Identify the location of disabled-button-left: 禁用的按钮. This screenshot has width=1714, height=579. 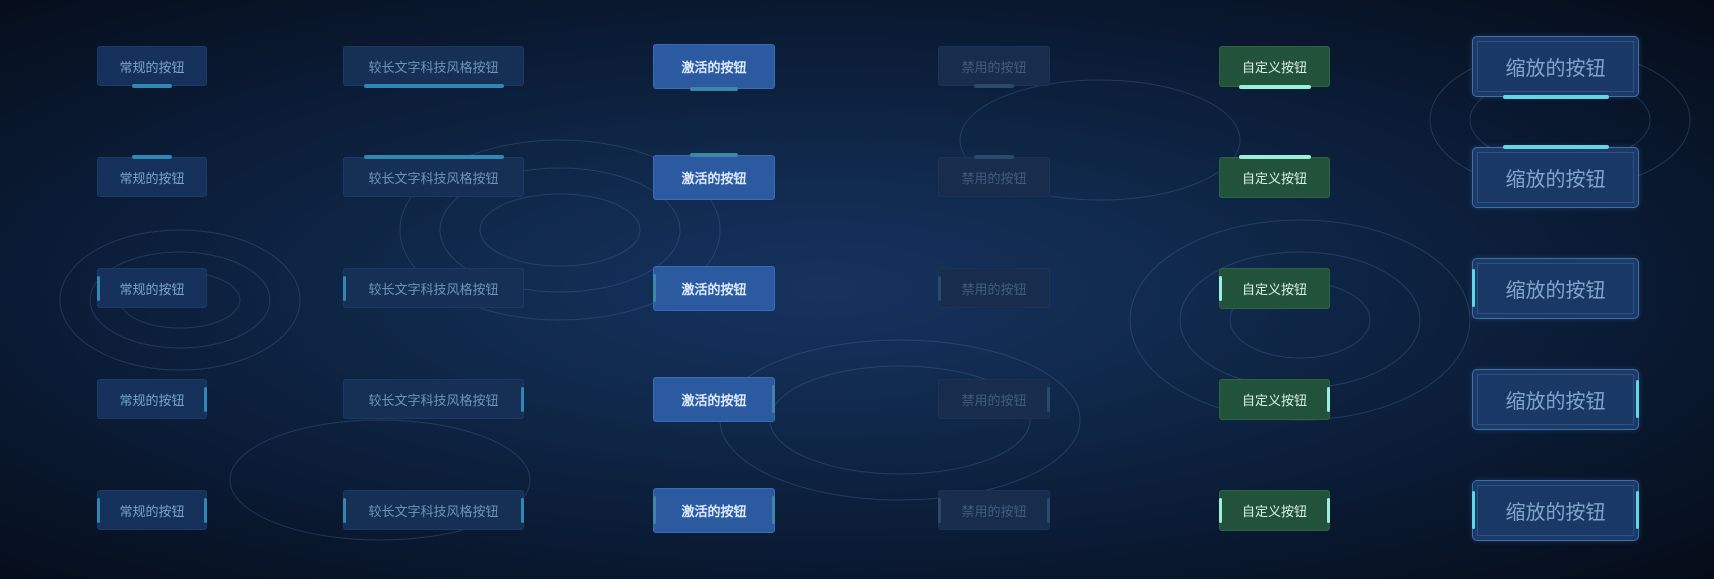
(994, 288).